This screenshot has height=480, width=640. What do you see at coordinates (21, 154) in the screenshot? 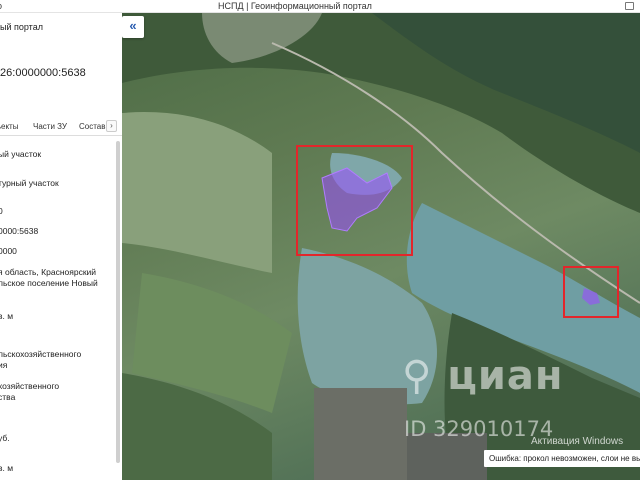
I see `field-object-type: ый участок` at bounding box center [21, 154].